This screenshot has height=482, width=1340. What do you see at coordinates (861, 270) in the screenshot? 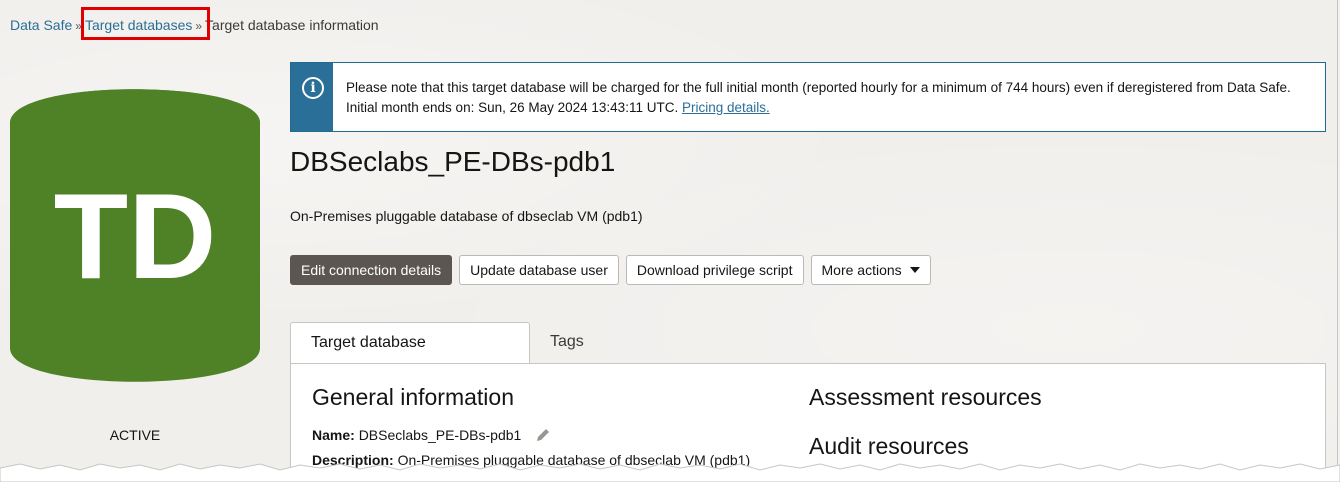
I see `more-actions-label: More actions` at bounding box center [861, 270].